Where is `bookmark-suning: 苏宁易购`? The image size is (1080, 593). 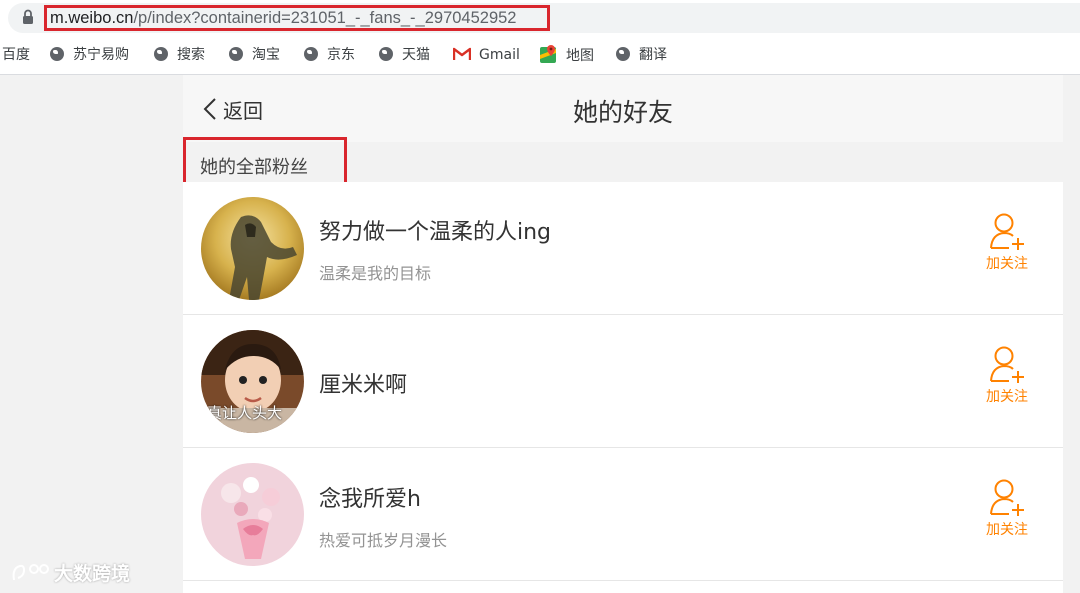 bookmark-suning: 苏宁易购 is located at coordinates (89, 55).